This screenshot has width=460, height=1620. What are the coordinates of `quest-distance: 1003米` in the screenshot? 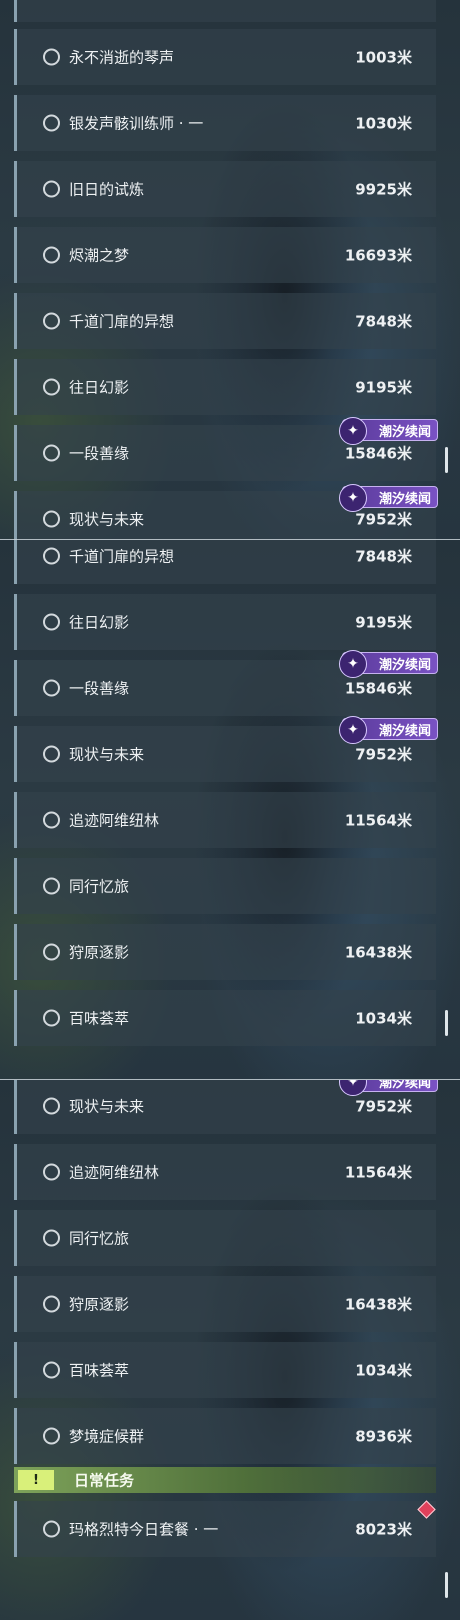 It's located at (383, 57).